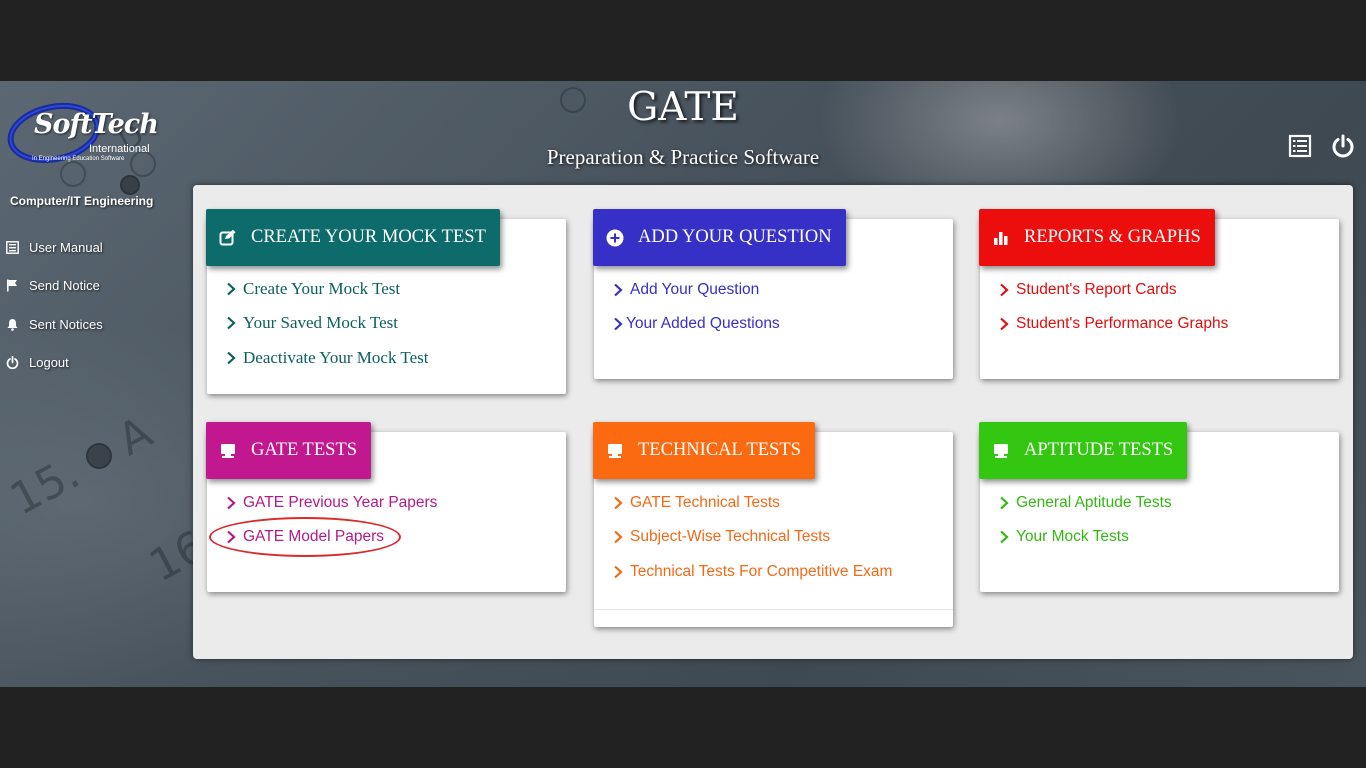  I want to click on background-letter: A, so click(135, 436).